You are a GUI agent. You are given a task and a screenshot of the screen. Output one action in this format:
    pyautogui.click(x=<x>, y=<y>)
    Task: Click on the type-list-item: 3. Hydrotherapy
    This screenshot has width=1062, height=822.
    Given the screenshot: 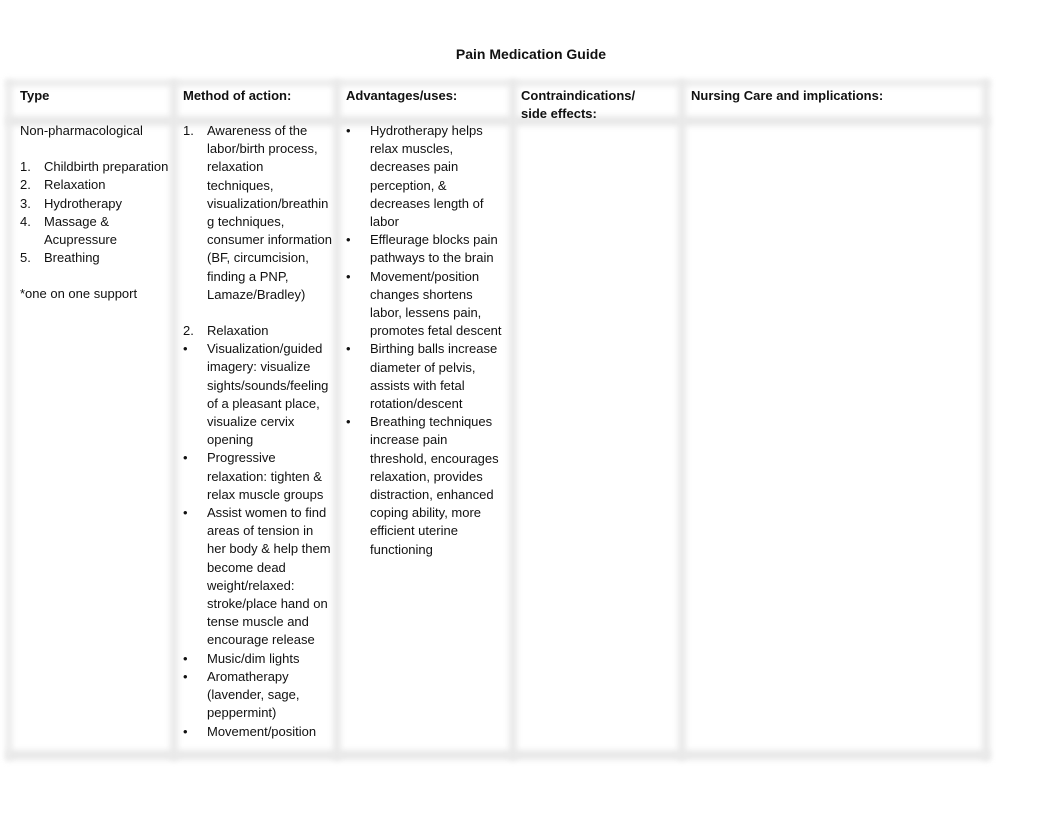 What is the action you would take?
    pyautogui.click(x=71, y=203)
    